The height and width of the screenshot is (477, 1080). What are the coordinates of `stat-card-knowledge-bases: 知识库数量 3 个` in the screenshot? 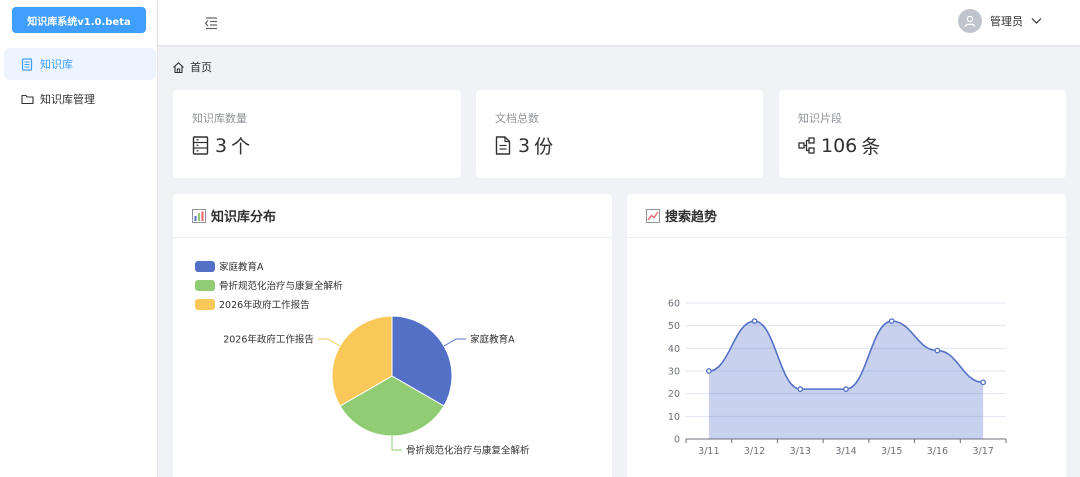 It's located at (317, 134).